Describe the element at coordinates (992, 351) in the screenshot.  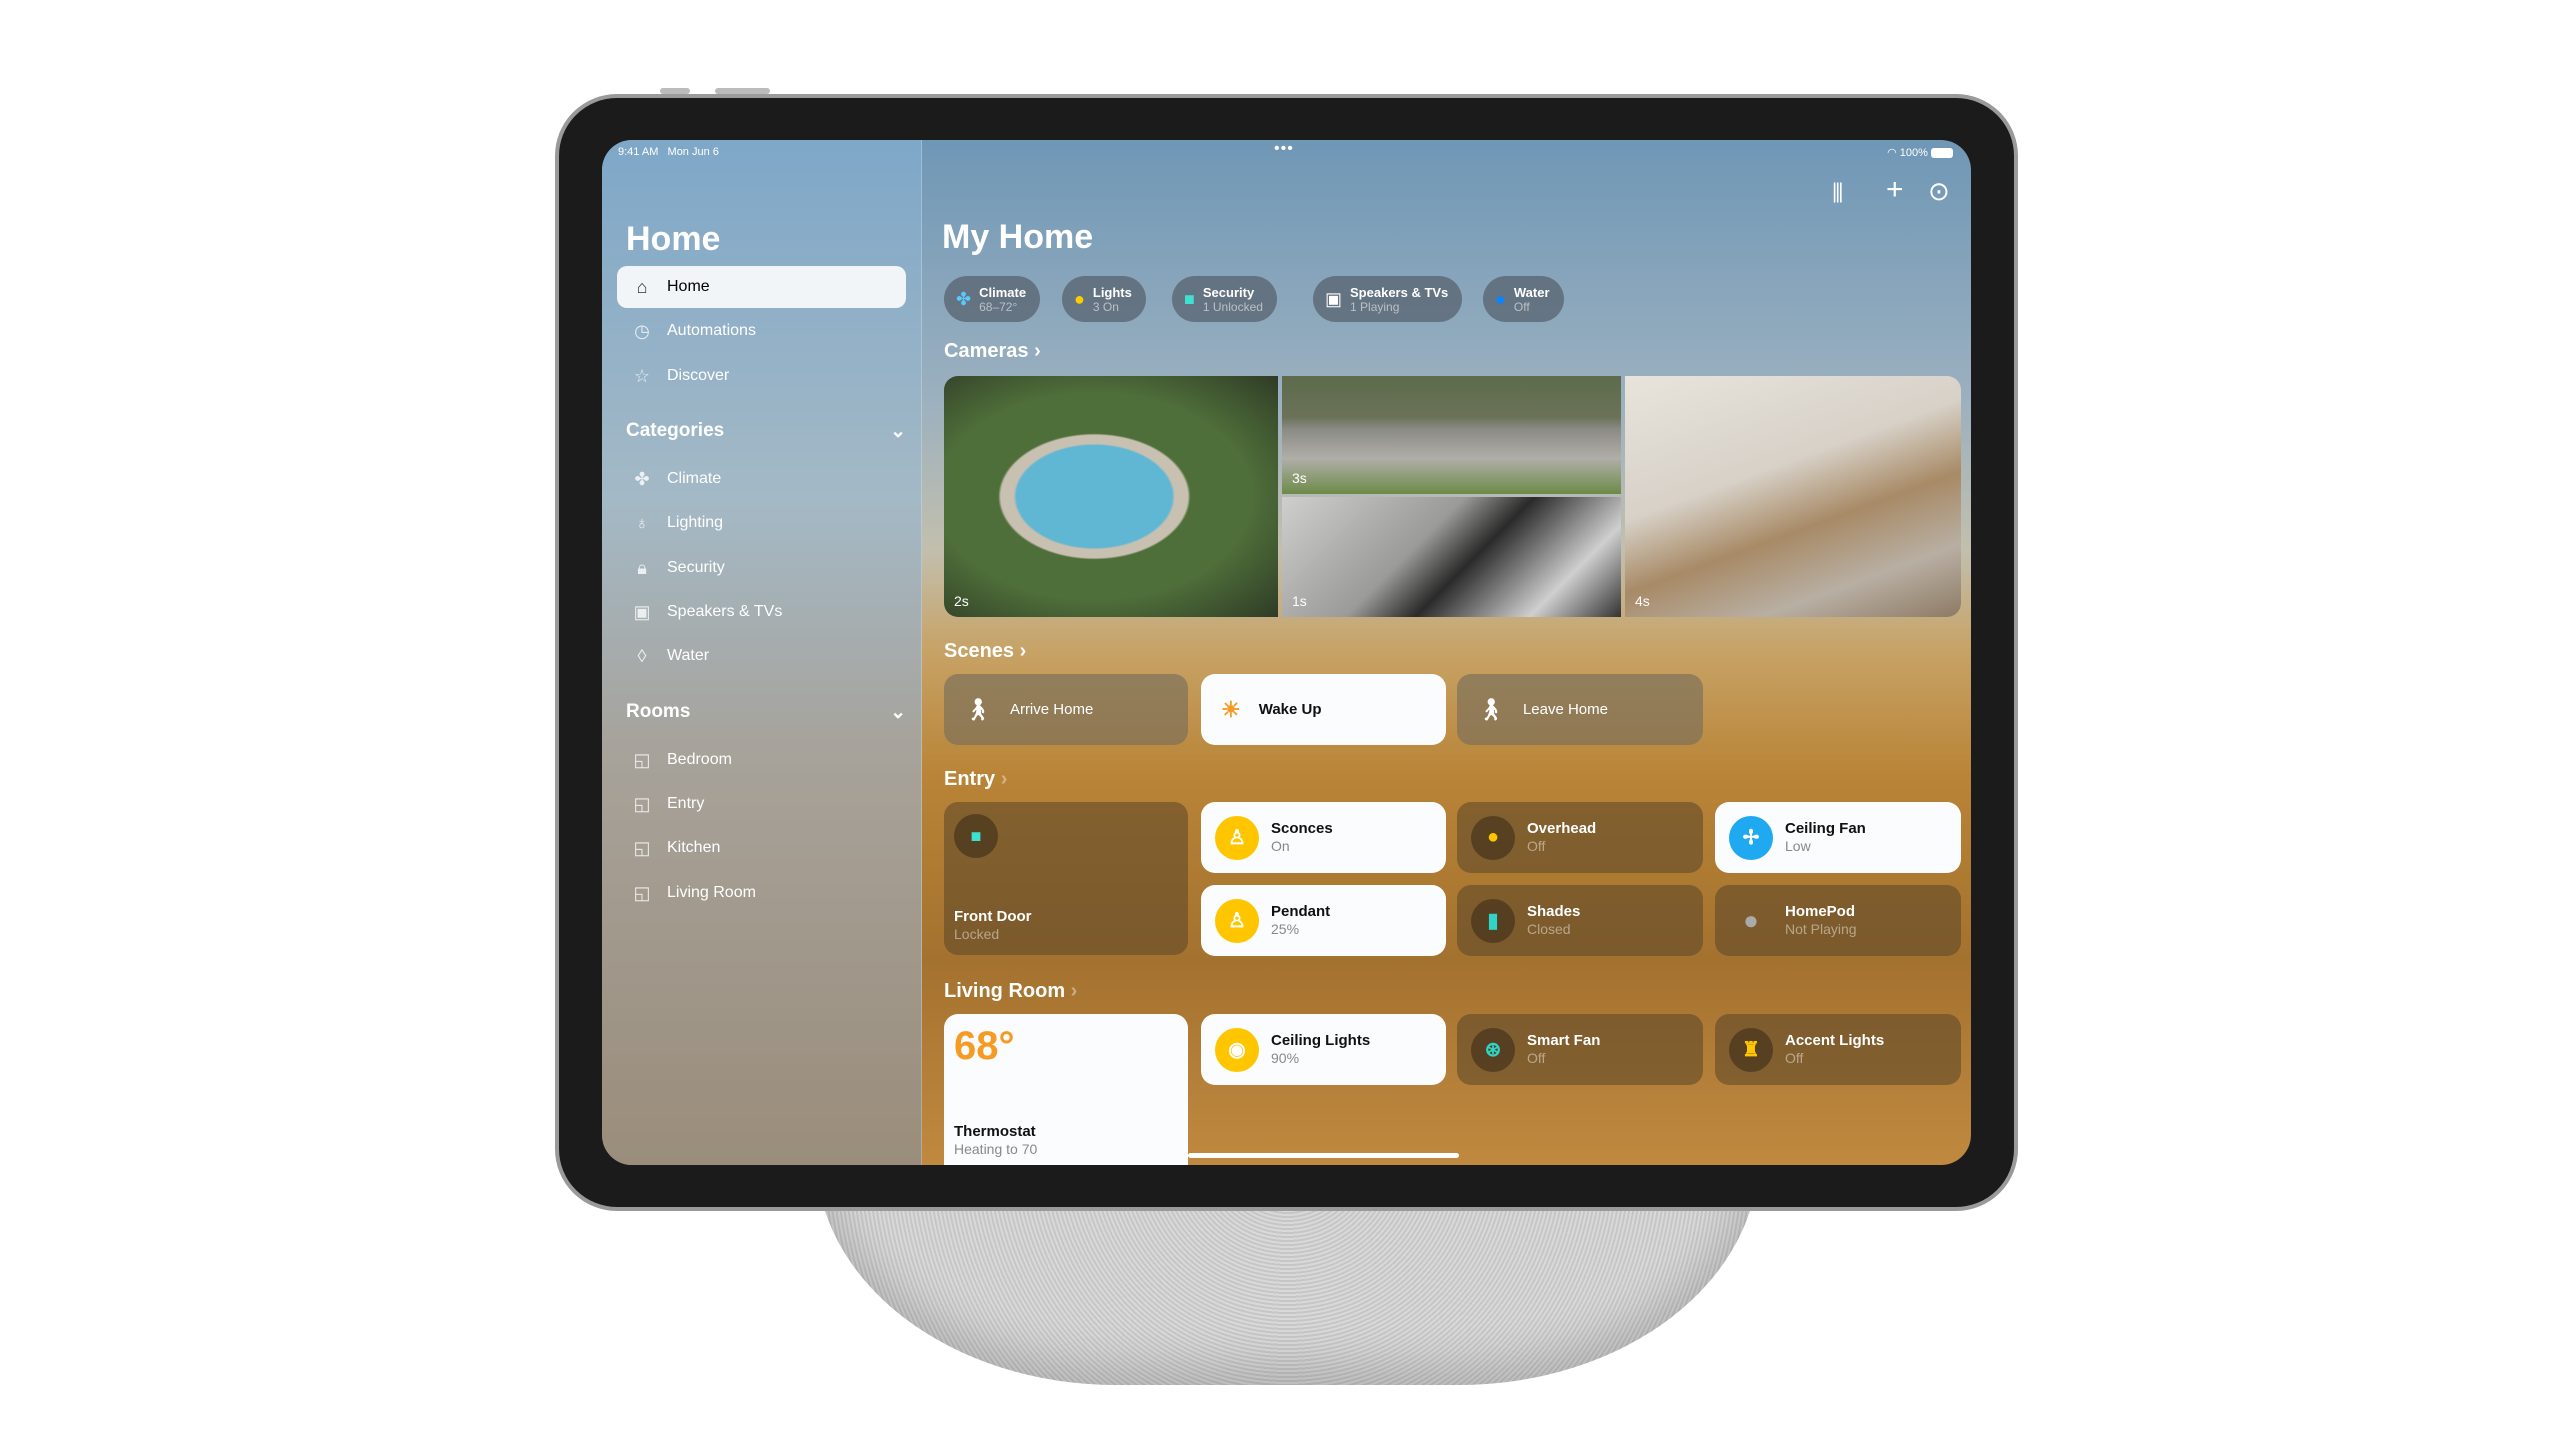
I see `cameras-header: Cameras ›` at that location.